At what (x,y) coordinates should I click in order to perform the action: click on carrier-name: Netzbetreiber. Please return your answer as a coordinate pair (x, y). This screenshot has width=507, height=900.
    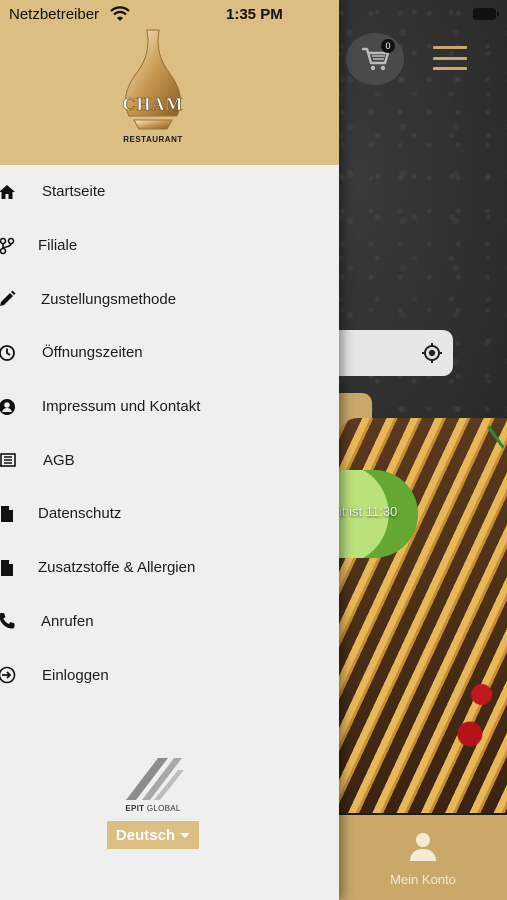
    Looking at the image, I should click on (54, 14).